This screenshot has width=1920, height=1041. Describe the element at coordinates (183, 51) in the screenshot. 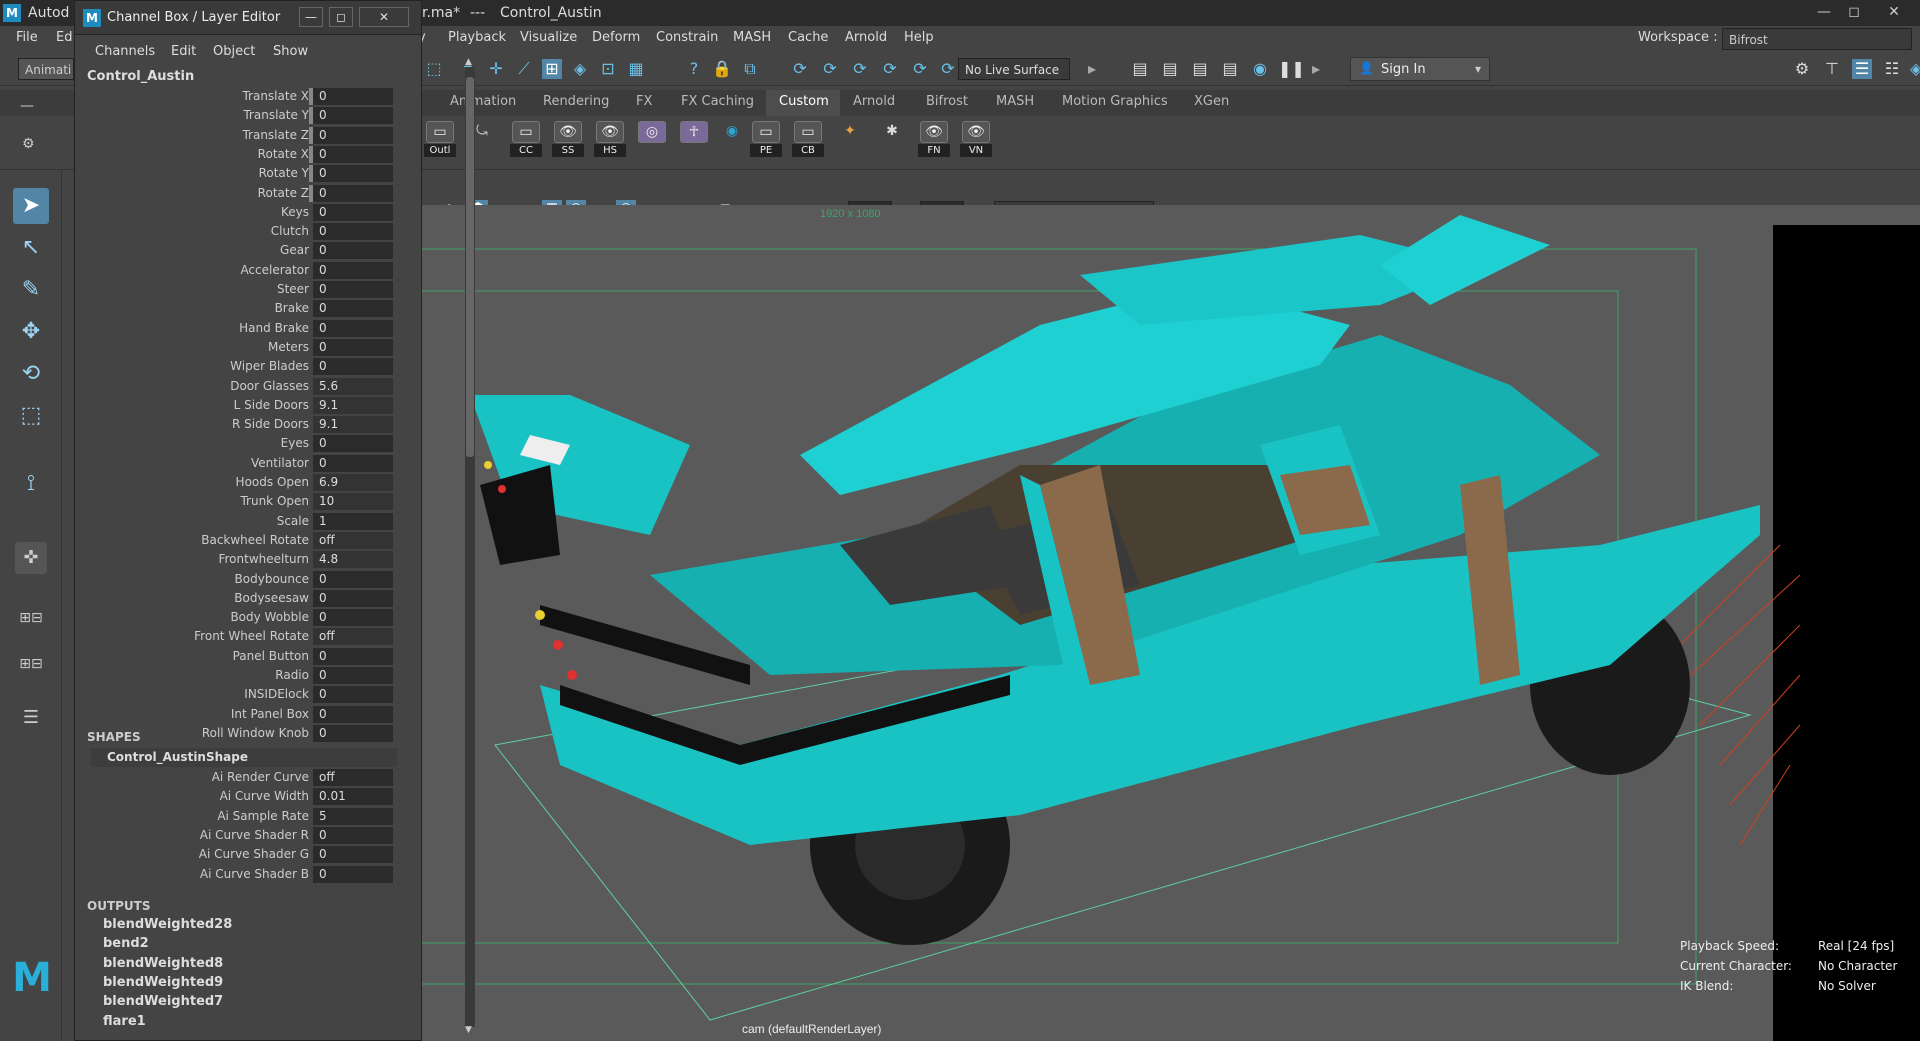

I see `menu-edit: Edit` at that location.